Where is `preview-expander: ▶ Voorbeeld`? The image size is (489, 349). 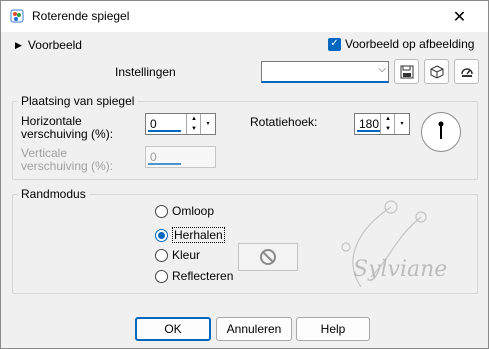
preview-expander: ▶ Voorbeeld is located at coordinates (48, 45).